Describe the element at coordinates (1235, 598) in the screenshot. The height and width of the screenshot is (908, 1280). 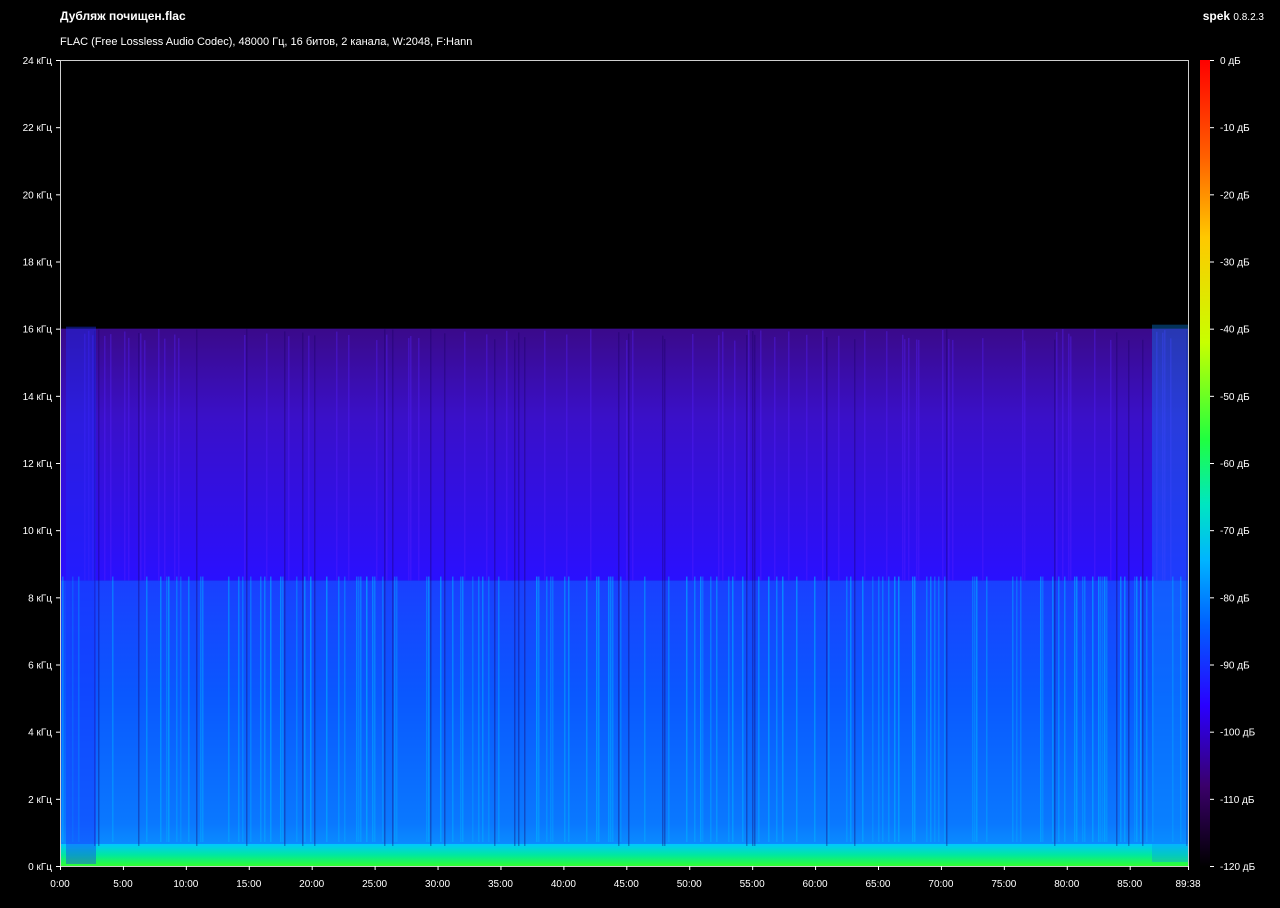
I see `colorbar-tick-label: -80 дБ` at that location.